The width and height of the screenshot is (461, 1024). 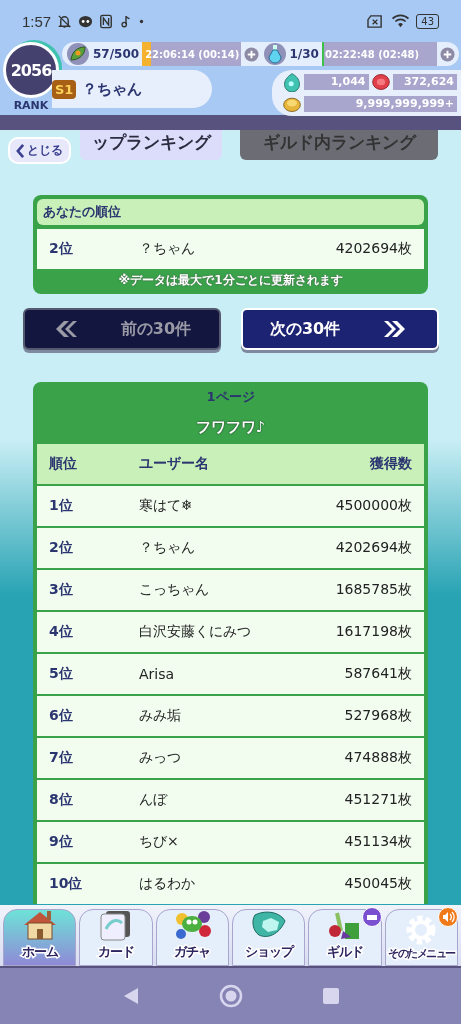 I want to click on ruby-icon, so click(x=380, y=82).